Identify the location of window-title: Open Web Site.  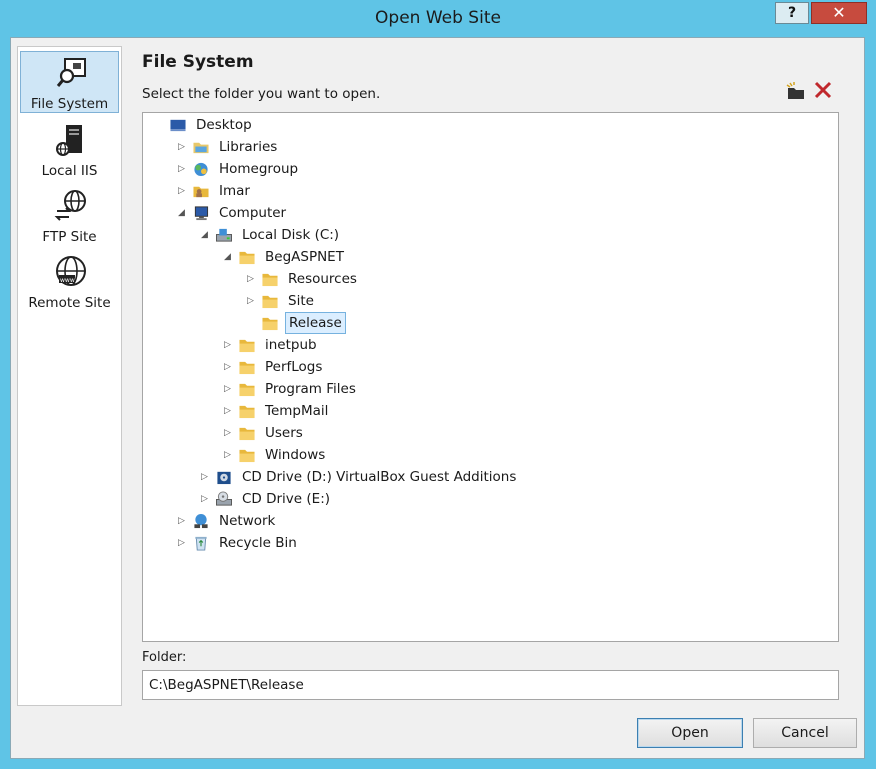
(438, 18).